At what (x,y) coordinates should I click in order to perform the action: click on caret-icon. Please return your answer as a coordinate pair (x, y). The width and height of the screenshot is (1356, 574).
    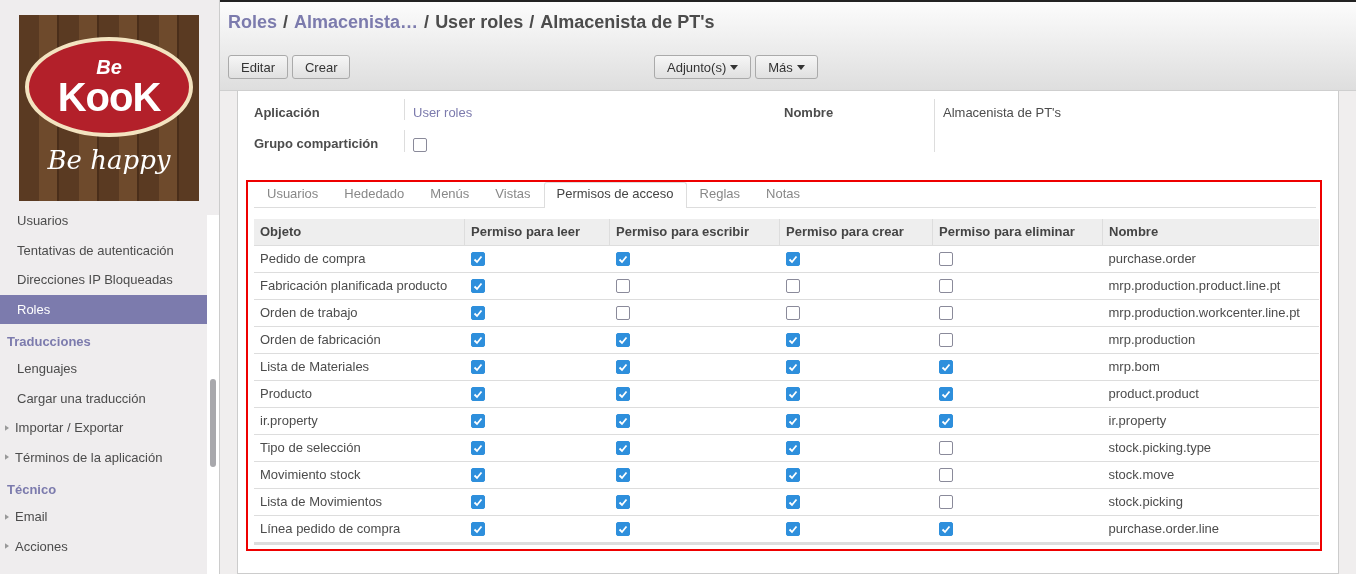
    Looking at the image, I should click on (734, 67).